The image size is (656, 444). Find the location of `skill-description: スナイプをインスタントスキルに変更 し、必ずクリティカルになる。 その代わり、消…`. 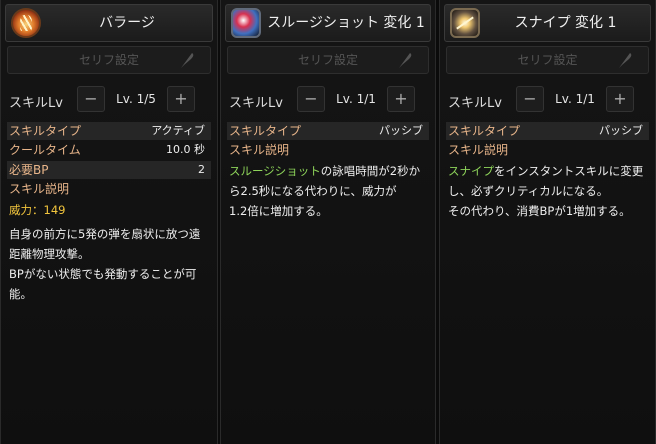

skill-description: スナイプをインスタントスキルに変更 し、必ずクリティカルになる。 その代わり、消… is located at coordinates (549, 191).